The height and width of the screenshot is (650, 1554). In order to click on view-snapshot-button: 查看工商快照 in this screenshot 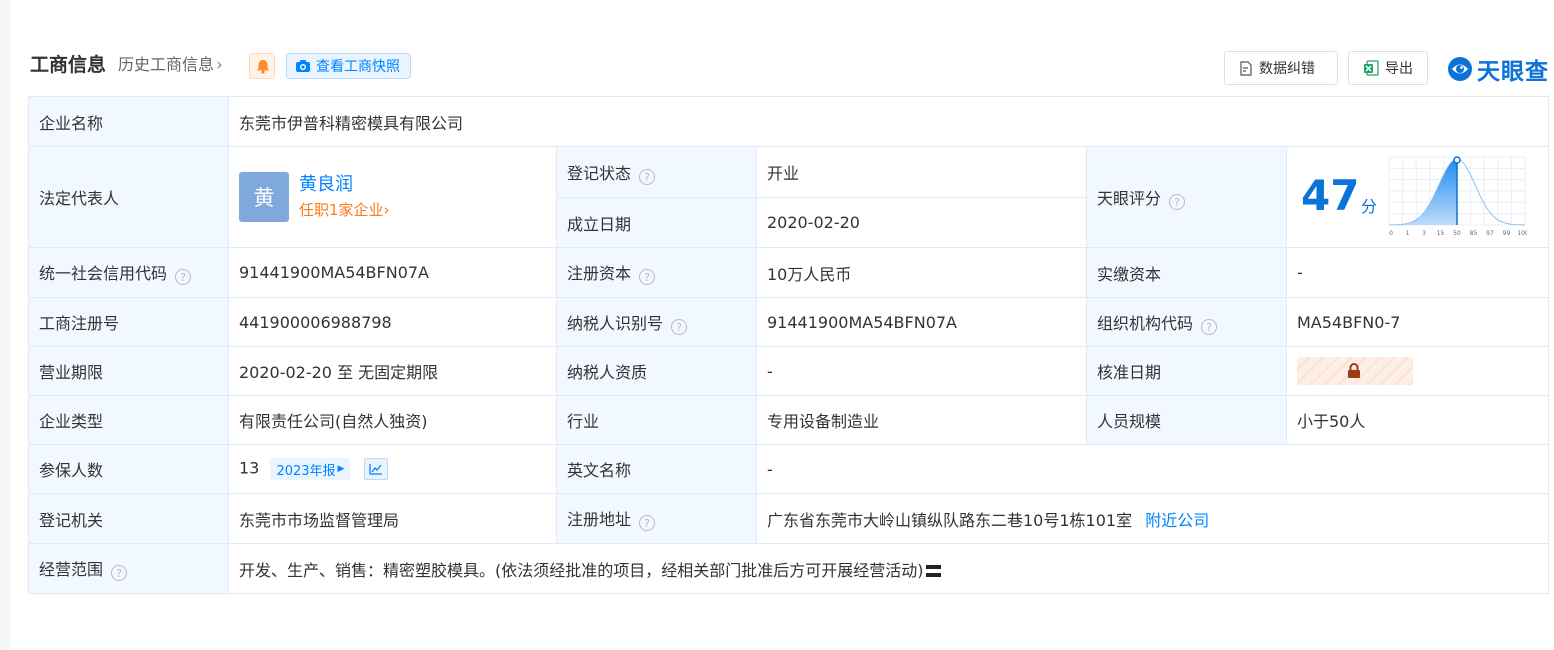, I will do `click(348, 66)`.